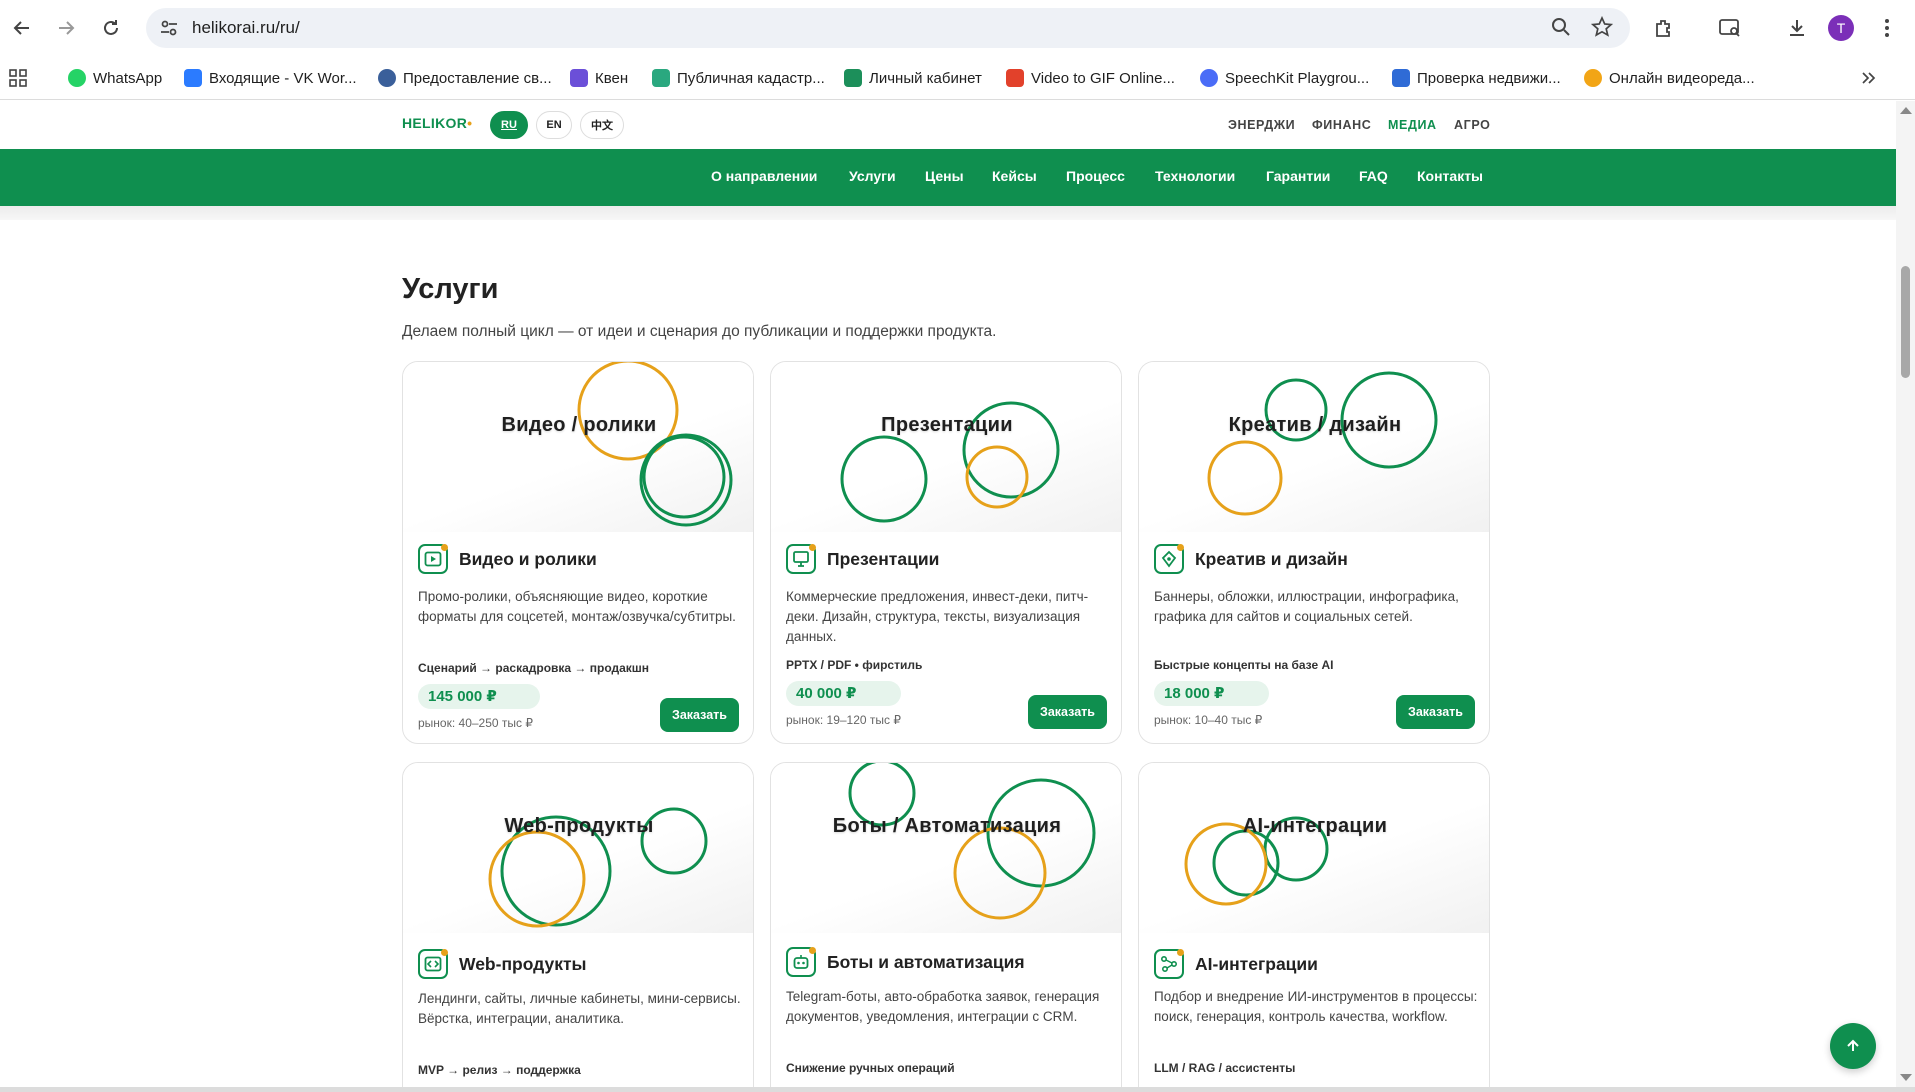  I want to click on bookmark-label: Личный кабинет, so click(925, 78).